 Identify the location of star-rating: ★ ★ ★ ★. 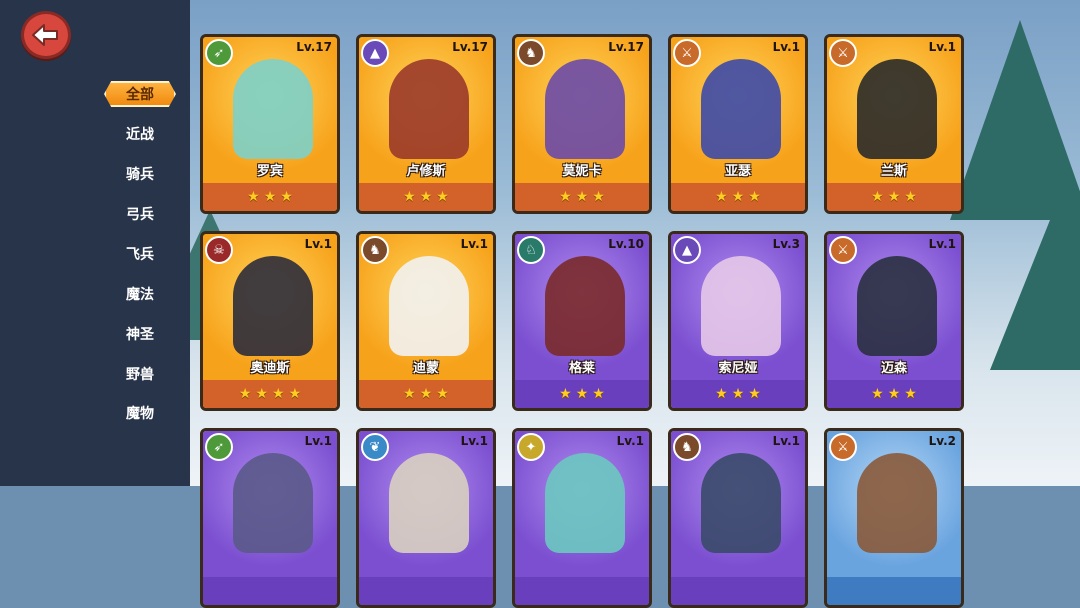
(270, 394).